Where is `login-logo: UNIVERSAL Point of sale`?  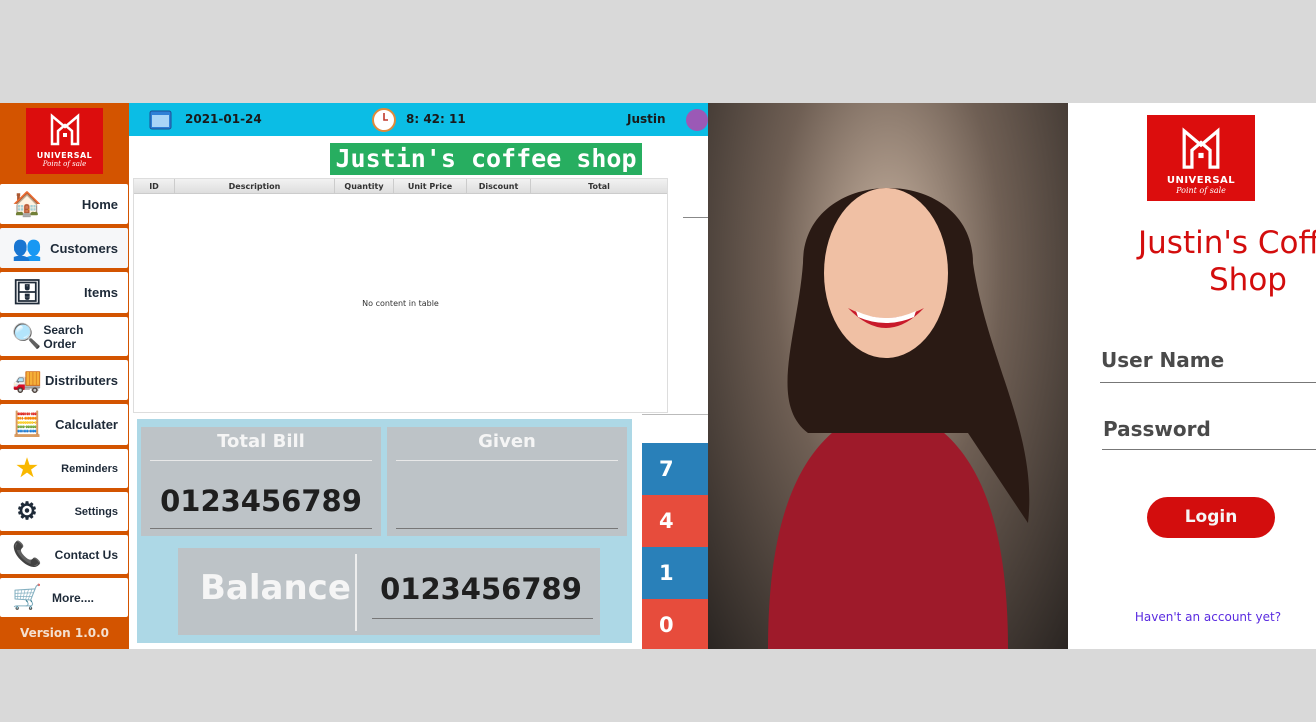
login-logo: UNIVERSAL Point of sale is located at coordinates (1201, 158).